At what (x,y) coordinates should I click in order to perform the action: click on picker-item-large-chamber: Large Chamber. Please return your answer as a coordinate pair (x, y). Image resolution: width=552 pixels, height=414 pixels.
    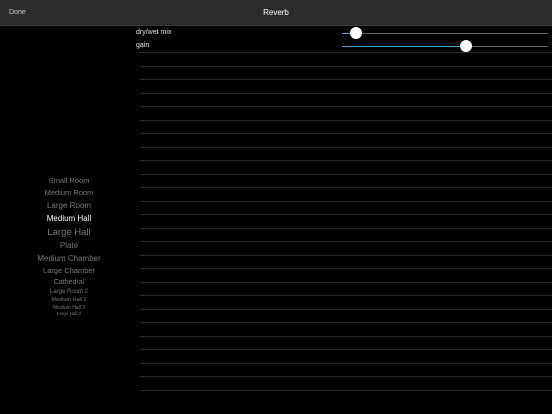
    Looking at the image, I should click on (69, 271).